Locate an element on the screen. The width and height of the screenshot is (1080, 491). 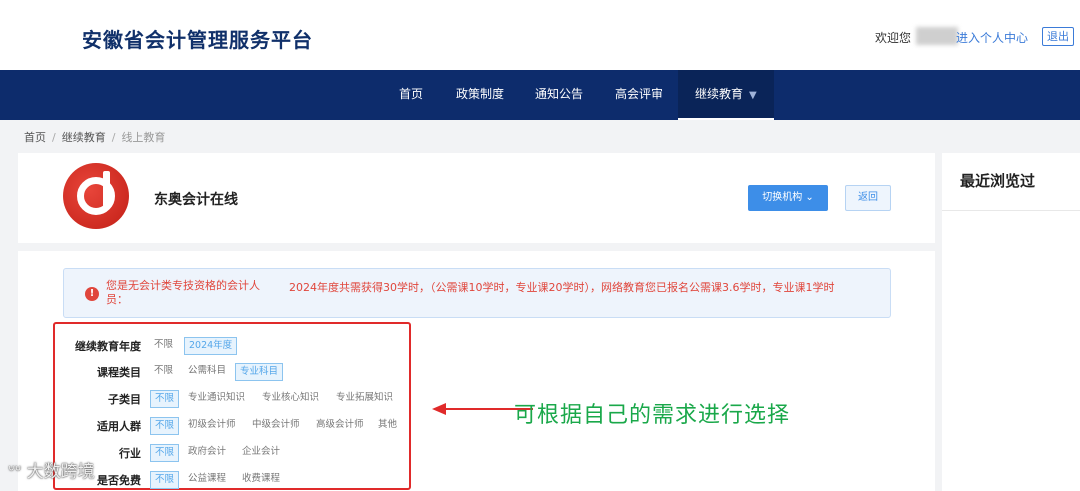
divider is located at coordinates (1011, 210).